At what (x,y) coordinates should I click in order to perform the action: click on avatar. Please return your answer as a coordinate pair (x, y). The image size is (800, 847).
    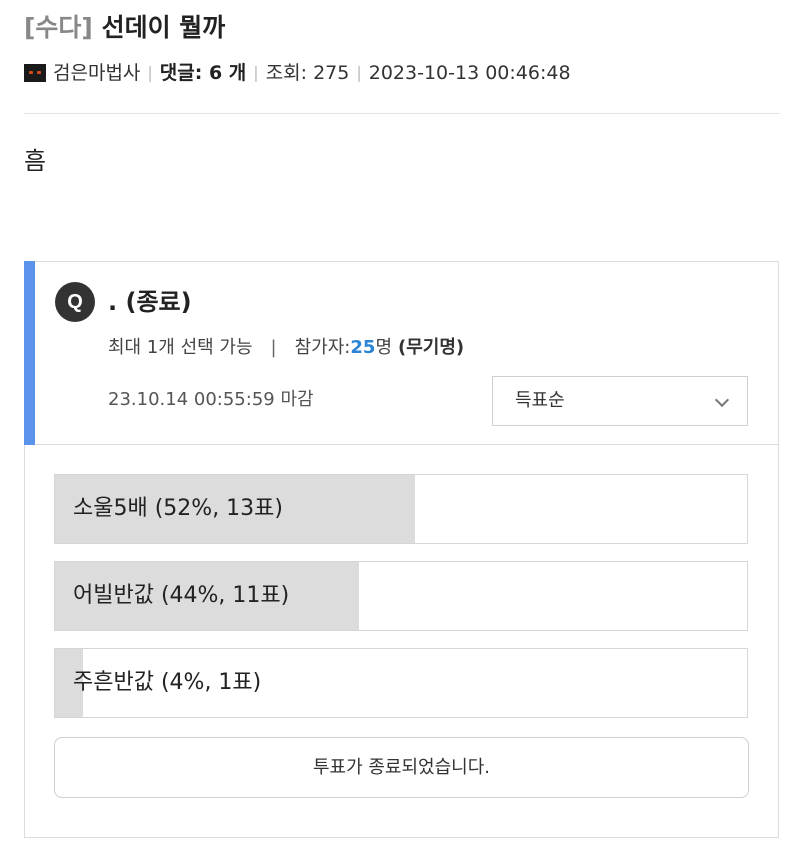
    Looking at the image, I should click on (35, 73).